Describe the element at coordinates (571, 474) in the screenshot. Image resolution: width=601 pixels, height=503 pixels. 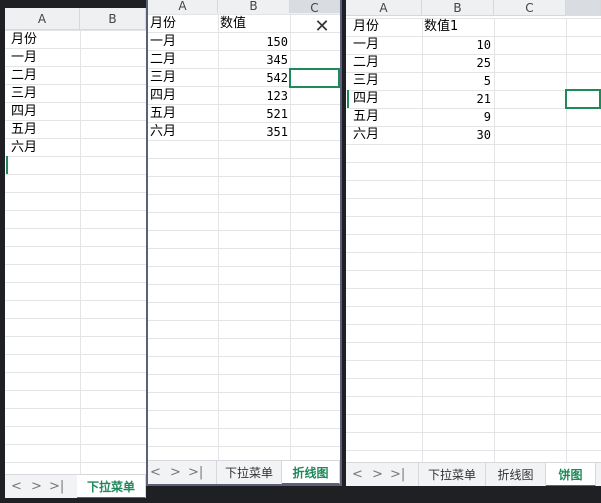
I see `tab-pie-chart: 饼图` at that location.